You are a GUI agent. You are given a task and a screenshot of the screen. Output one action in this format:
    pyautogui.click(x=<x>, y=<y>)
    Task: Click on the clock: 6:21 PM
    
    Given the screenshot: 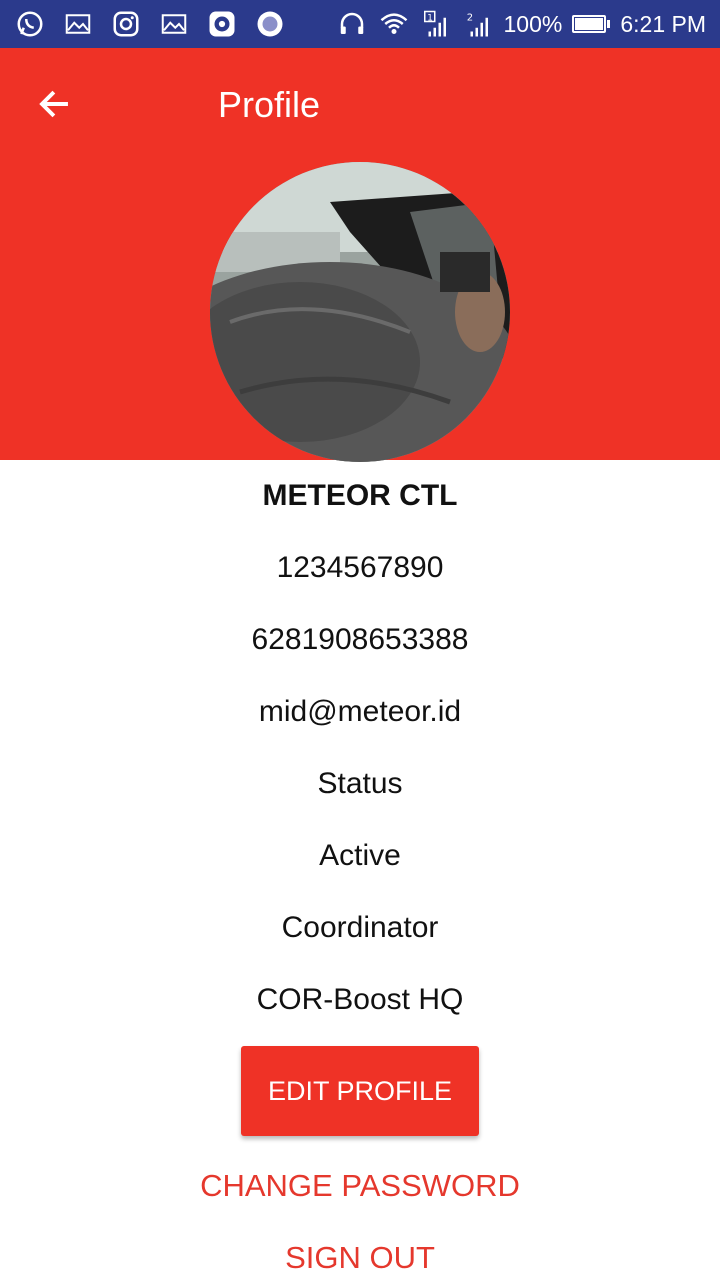 What is the action you would take?
    pyautogui.click(x=663, y=23)
    